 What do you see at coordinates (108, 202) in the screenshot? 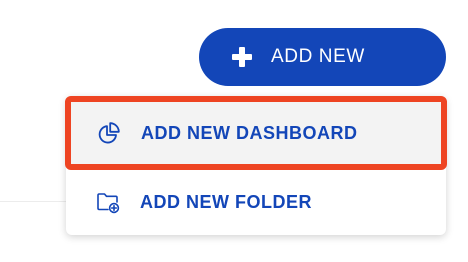
I see `folder-add-icon` at bounding box center [108, 202].